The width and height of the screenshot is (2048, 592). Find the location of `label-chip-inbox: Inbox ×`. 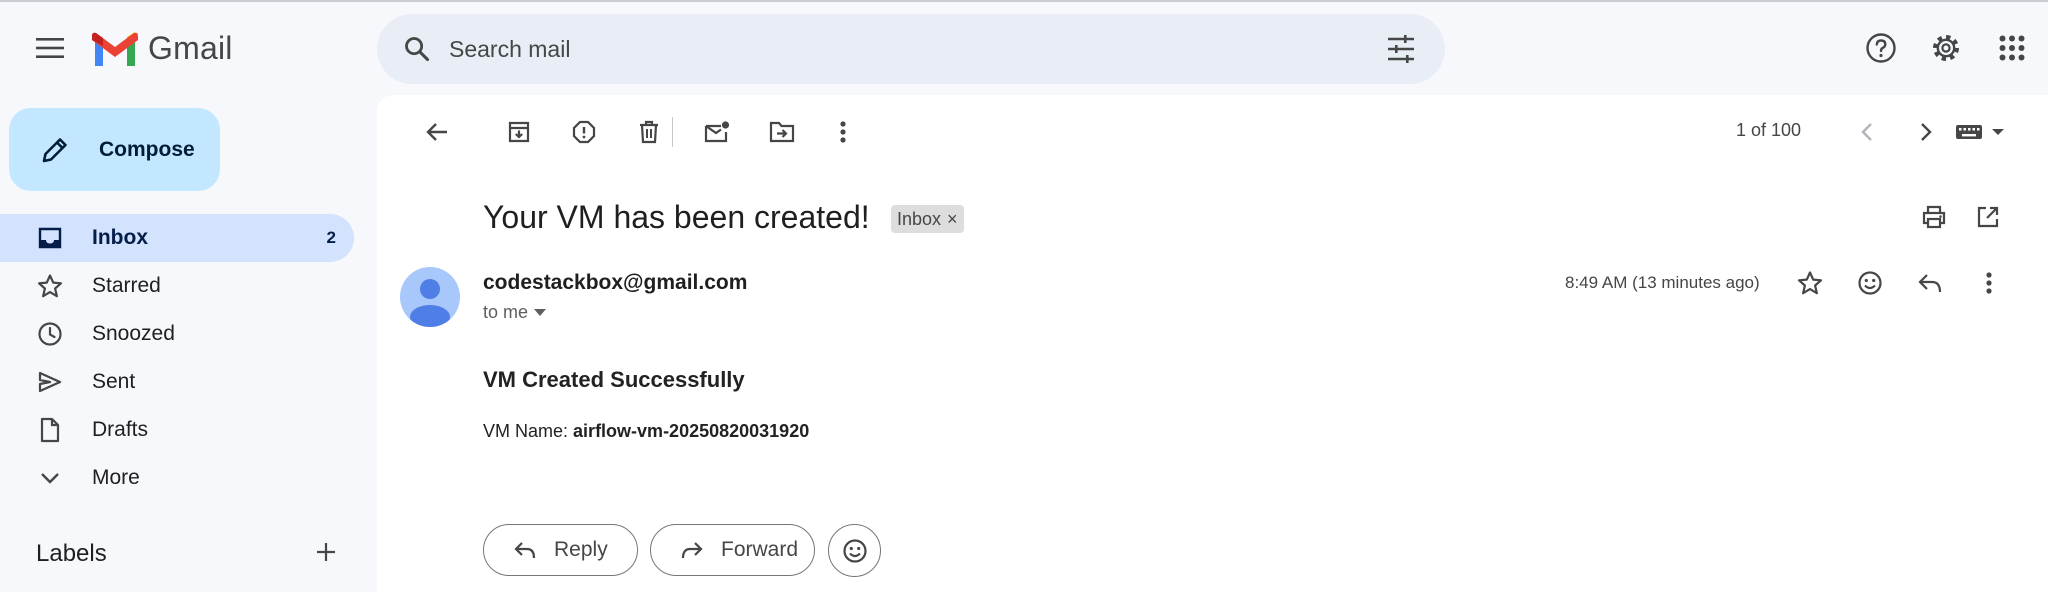

label-chip-inbox: Inbox × is located at coordinates (927, 219).